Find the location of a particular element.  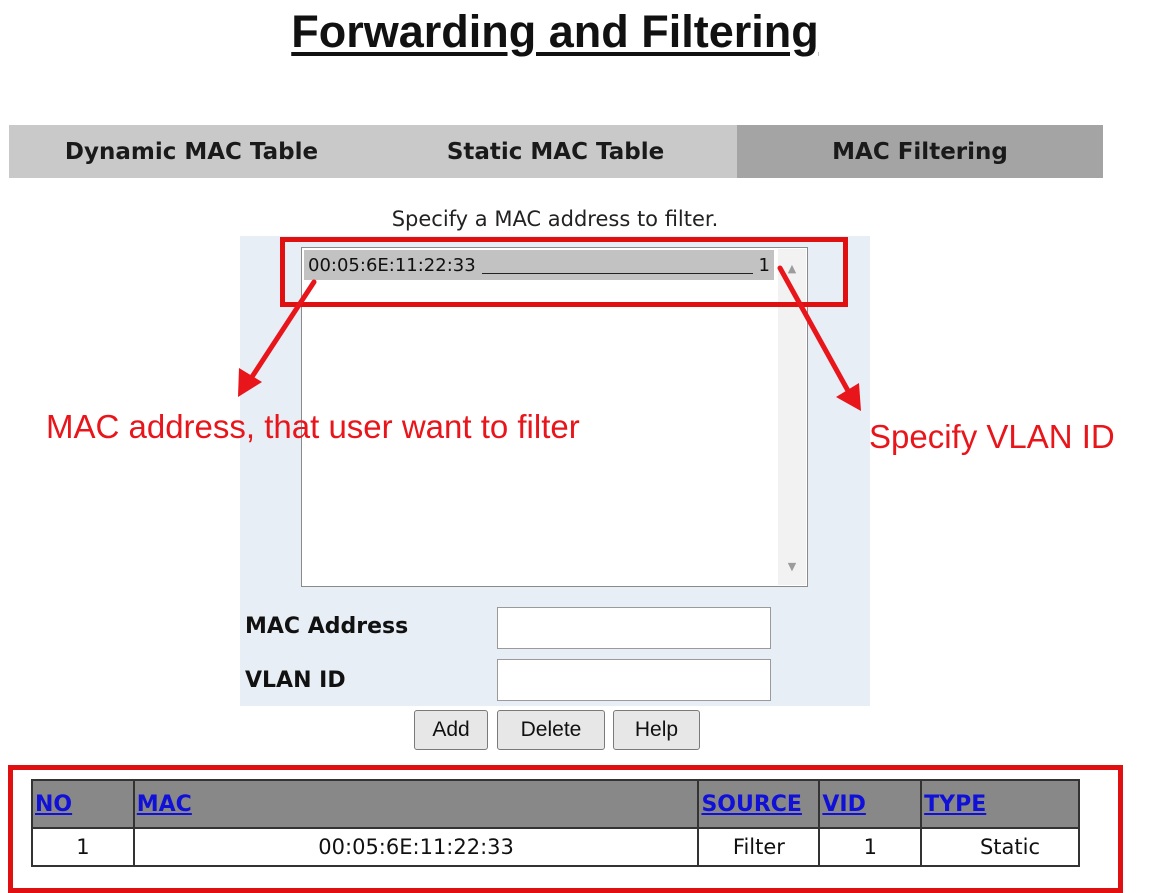

filter-instruction: Specify a MAC address to filter. is located at coordinates (555, 219).